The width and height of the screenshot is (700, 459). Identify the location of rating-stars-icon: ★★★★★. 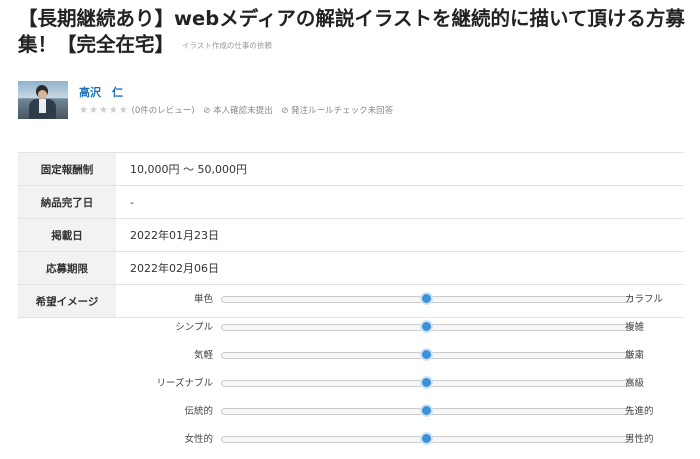
(104, 110).